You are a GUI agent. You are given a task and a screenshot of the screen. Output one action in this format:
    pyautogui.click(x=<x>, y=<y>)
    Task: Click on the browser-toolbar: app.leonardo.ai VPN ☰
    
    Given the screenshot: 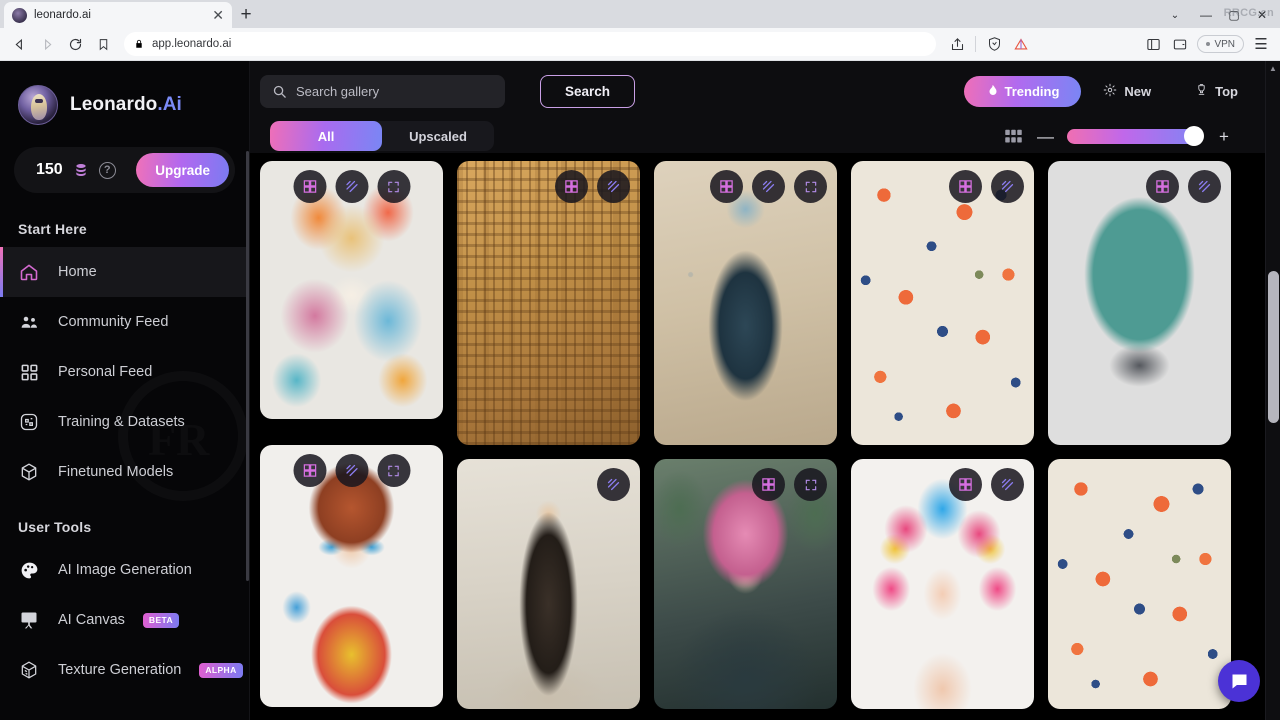 What is the action you would take?
    pyautogui.click(x=640, y=44)
    